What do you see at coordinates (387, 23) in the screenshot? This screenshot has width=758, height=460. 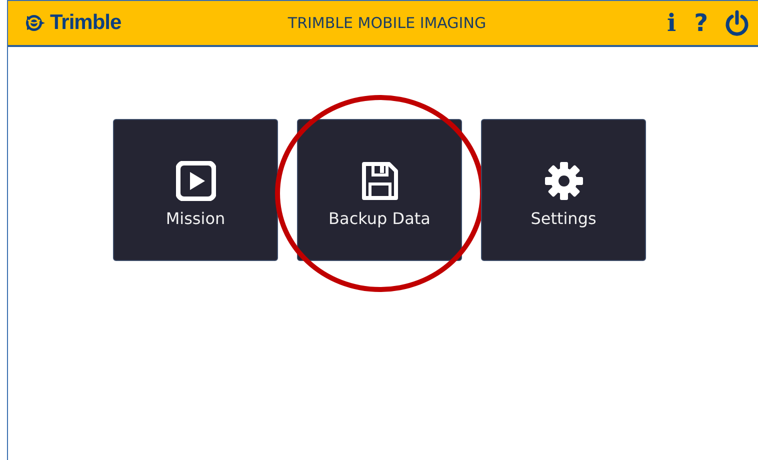 I see `app-title: TRIMBLE MOBILE IMAGING` at bounding box center [387, 23].